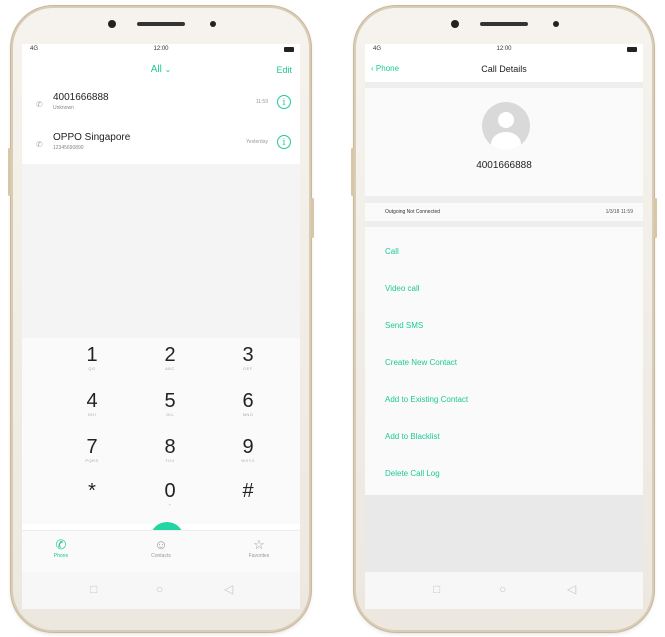  What do you see at coordinates (248, 368) in the screenshot?
I see `key-letters: DEF` at bounding box center [248, 368].